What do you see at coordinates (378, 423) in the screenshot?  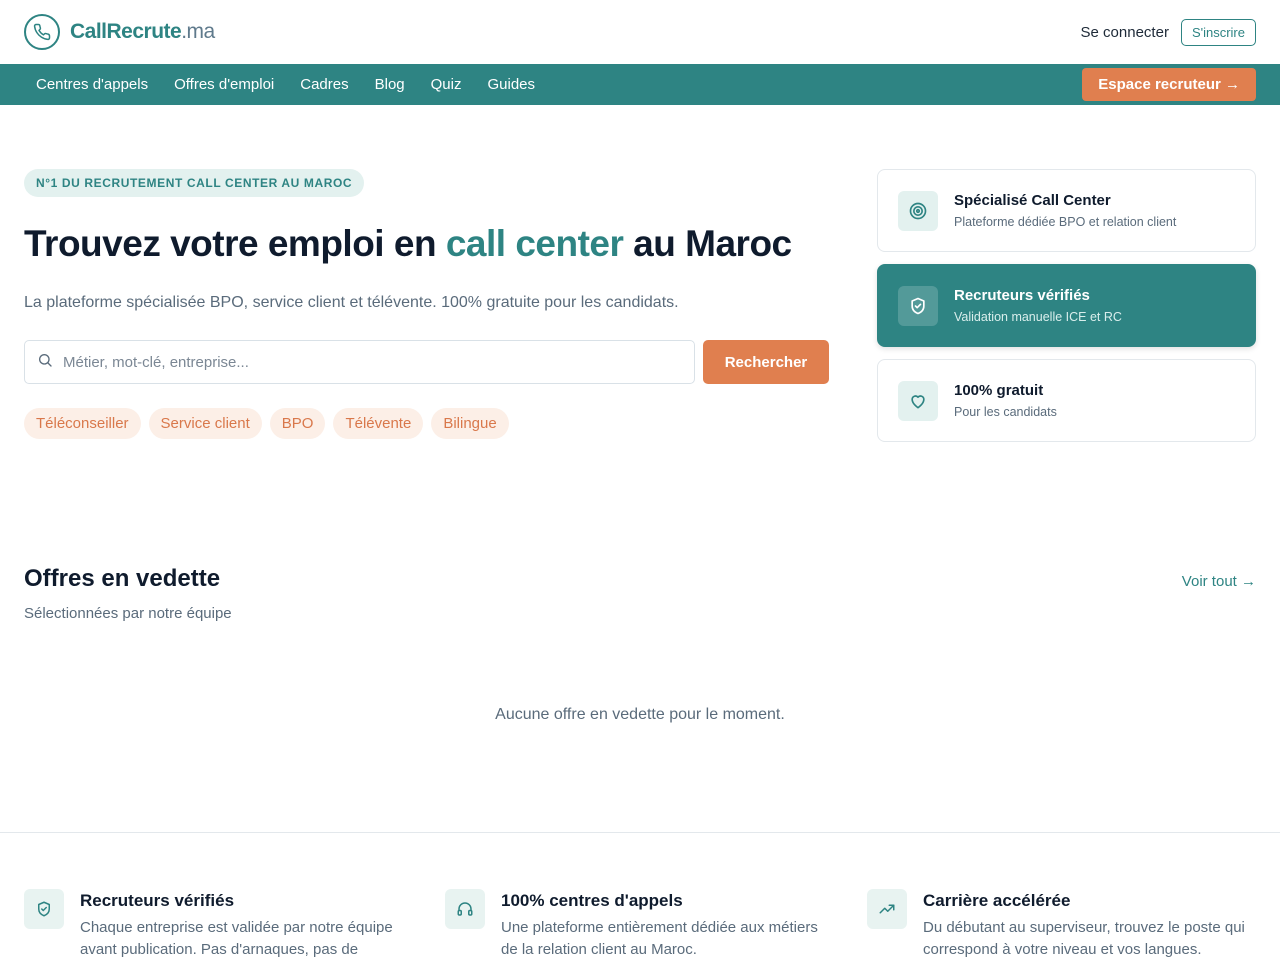 I see `tag-televente: Télévente` at bounding box center [378, 423].